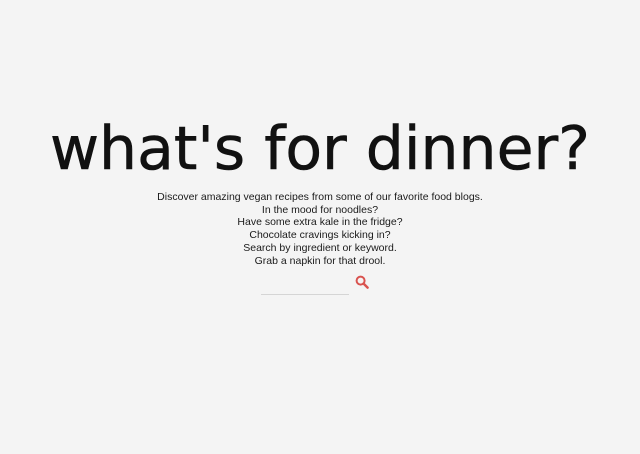 The height and width of the screenshot is (454, 640). What do you see at coordinates (305, 286) in the screenshot?
I see `search-input` at bounding box center [305, 286].